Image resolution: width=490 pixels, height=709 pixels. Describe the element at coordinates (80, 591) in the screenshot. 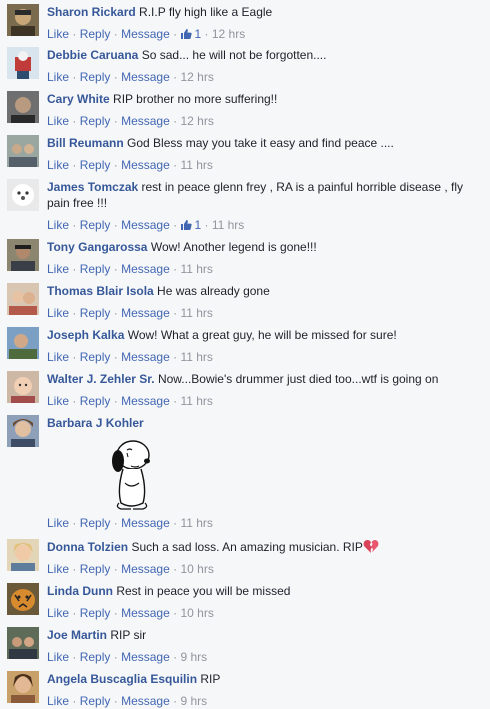

I see `comment-author: Linda Dunn` at that location.